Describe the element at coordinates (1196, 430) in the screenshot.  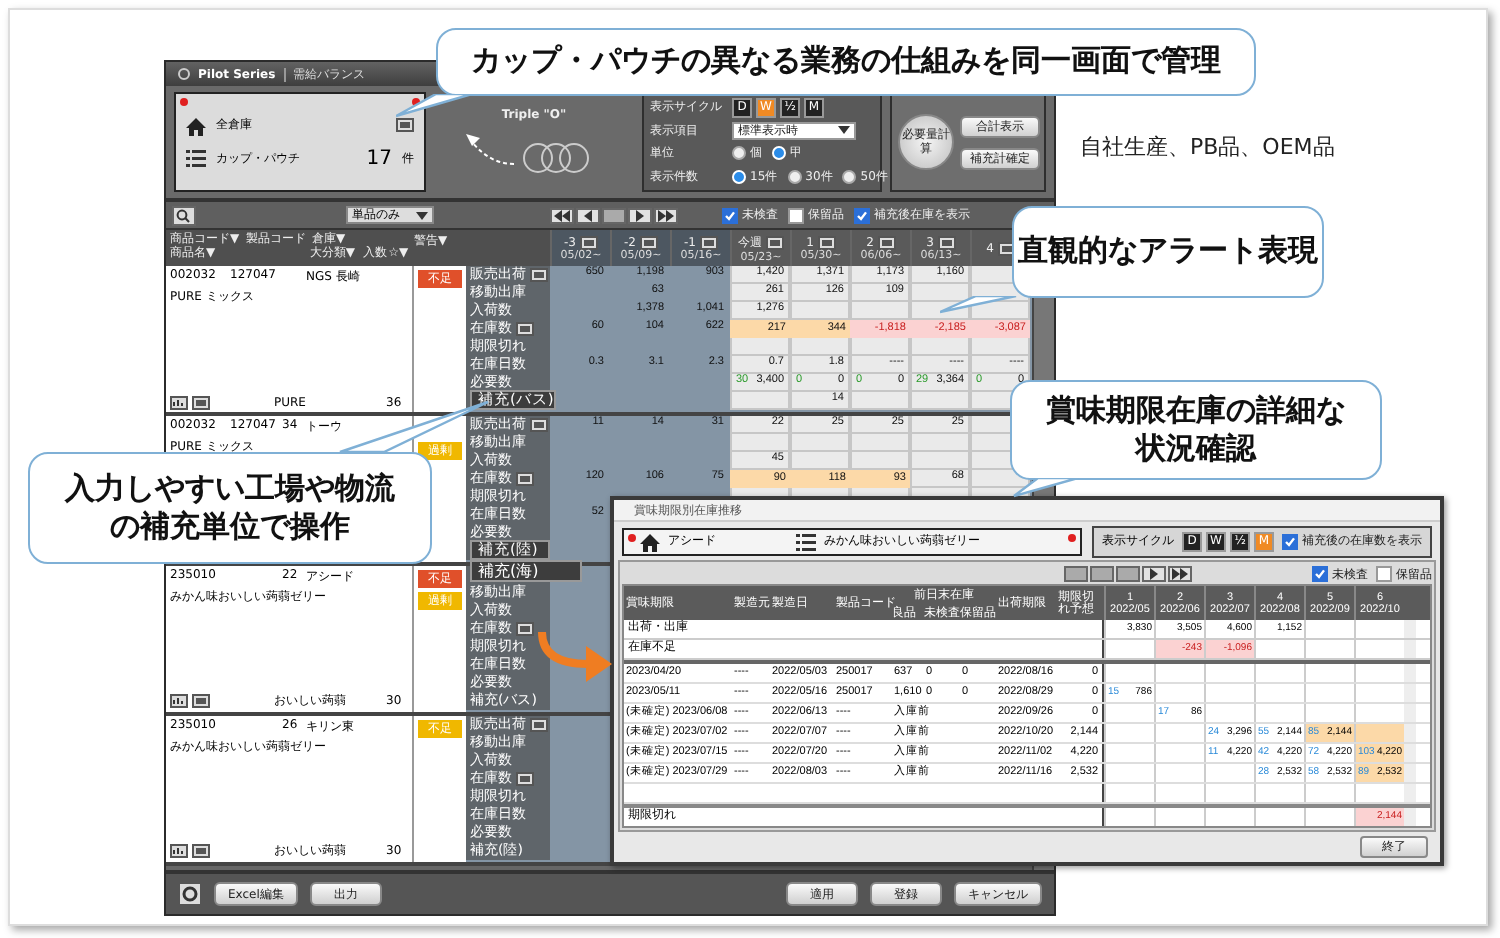
I see `callout-text: 賞味期限在庫の詳細な状況確認` at that location.